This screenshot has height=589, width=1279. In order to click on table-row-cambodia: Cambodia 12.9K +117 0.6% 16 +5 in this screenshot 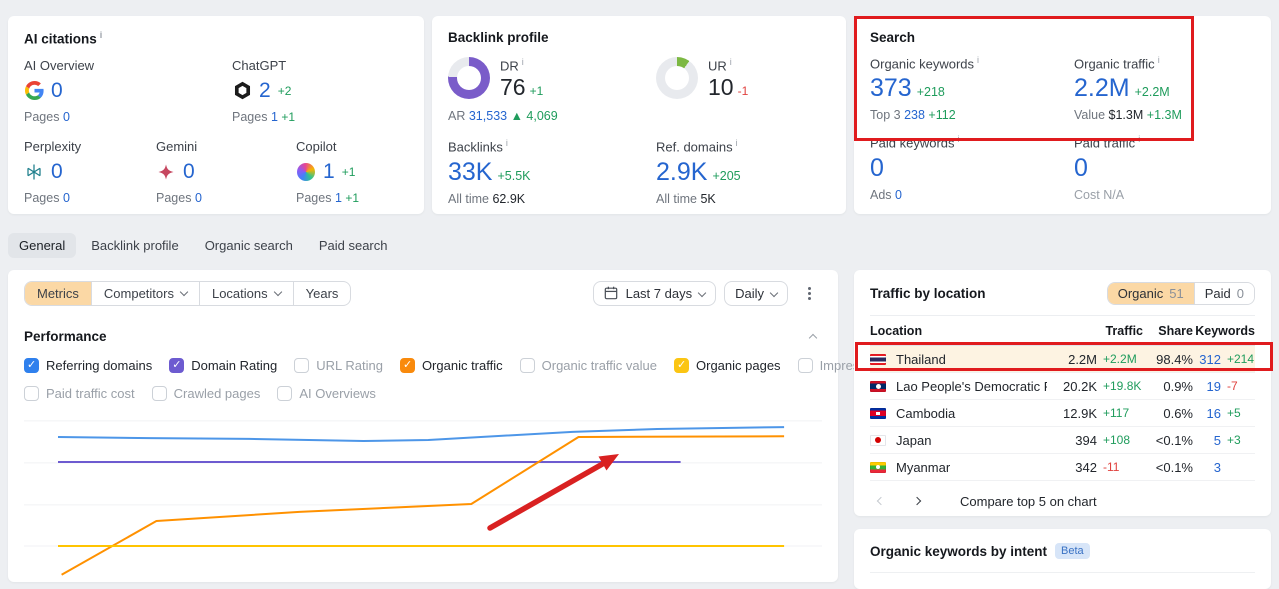, I will do `click(1062, 413)`.